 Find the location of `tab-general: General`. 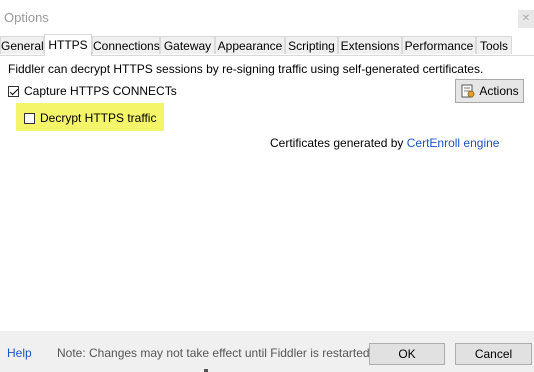

tab-general: General is located at coordinates (22, 45).